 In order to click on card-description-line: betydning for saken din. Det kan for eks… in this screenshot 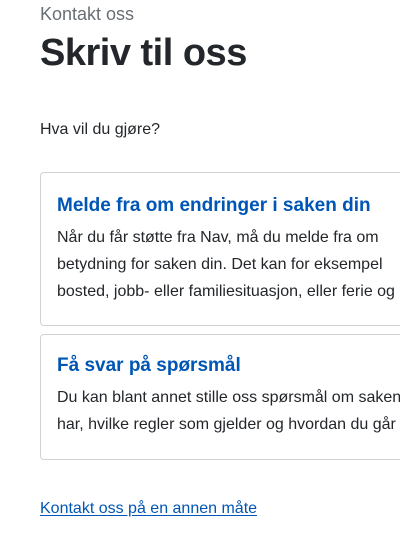, I will do `click(220, 264)`.